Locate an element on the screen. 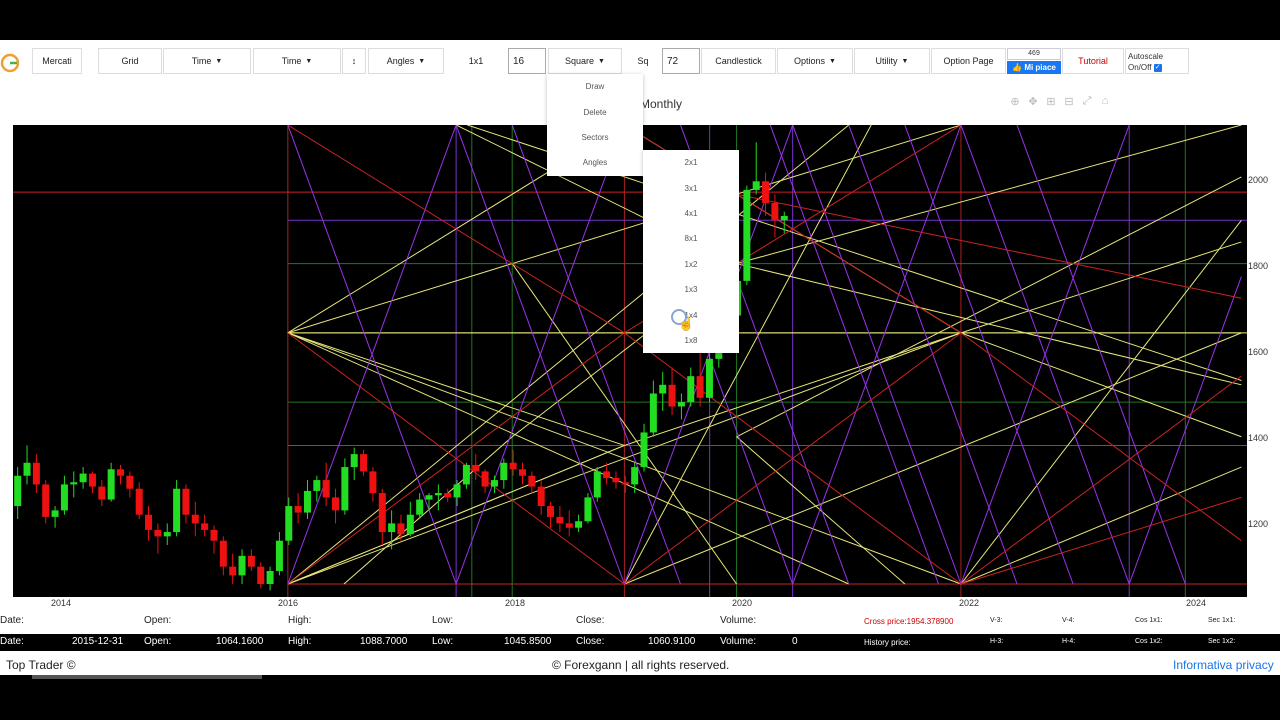 The width and height of the screenshot is (1280, 720). zoom-out-icon: ⊟ is located at coordinates (1069, 102).